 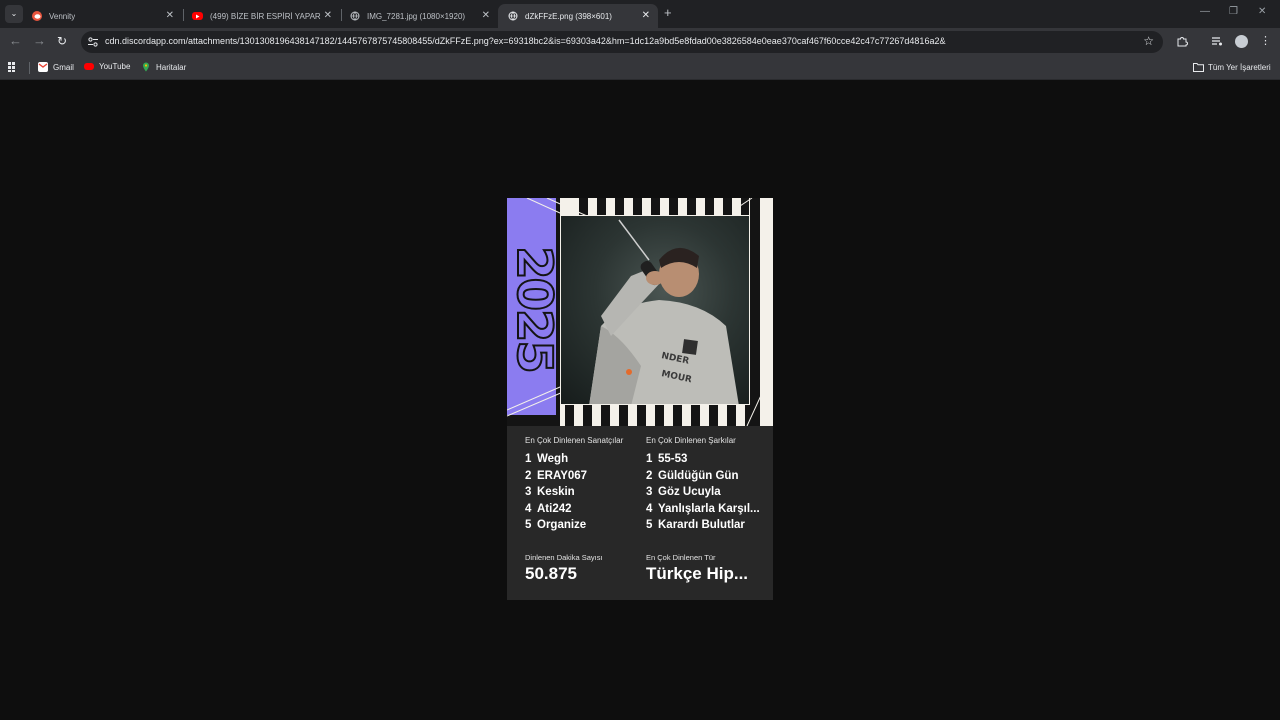 What do you see at coordinates (1233, 11) in the screenshot?
I see `restore-icon: ❐` at bounding box center [1233, 11].